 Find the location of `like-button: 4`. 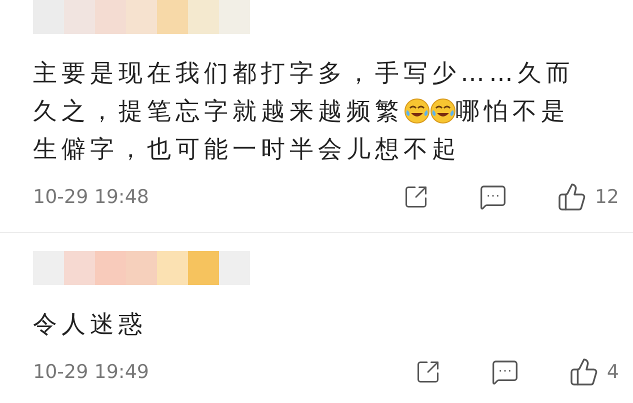

like-button: 4 is located at coordinates (593, 372).